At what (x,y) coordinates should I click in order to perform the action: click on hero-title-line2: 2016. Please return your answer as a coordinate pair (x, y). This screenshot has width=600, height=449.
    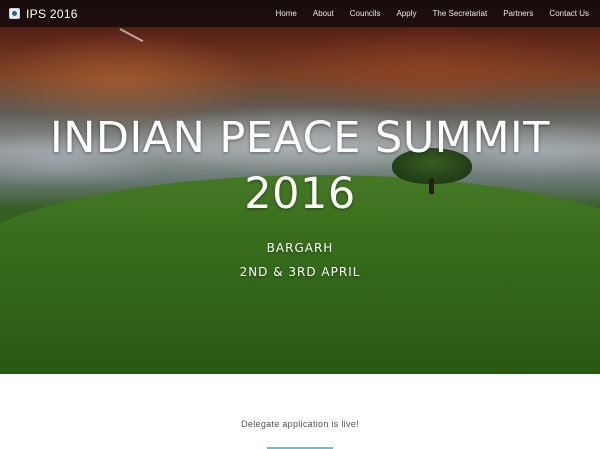
    Looking at the image, I should click on (300, 194).